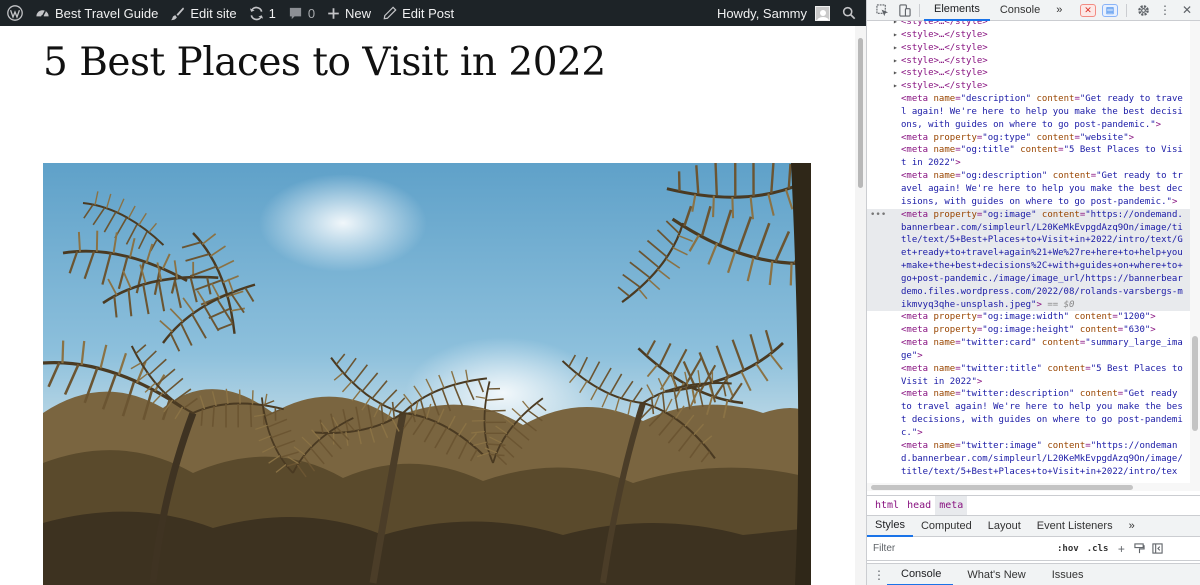 The height and width of the screenshot is (585, 1200). What do you see at coordinates (957, 10) in the screenshot?
I see `tab-elements: Elements` at bounding box center [957, 10].